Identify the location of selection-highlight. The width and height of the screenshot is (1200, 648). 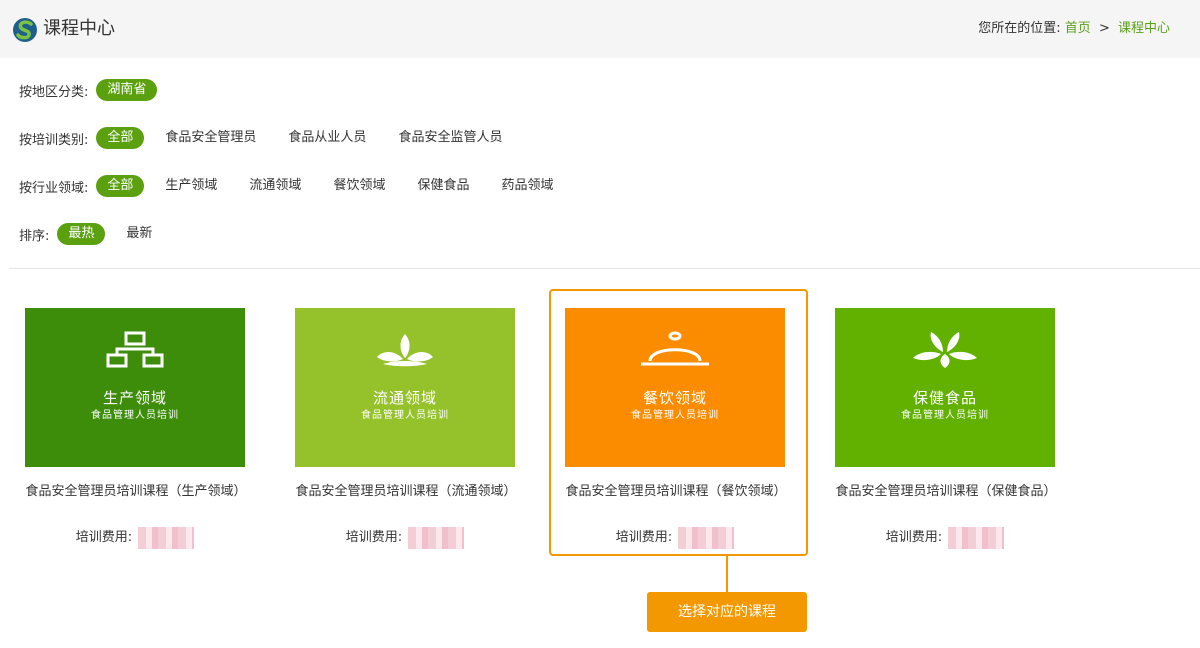
(678, 422).